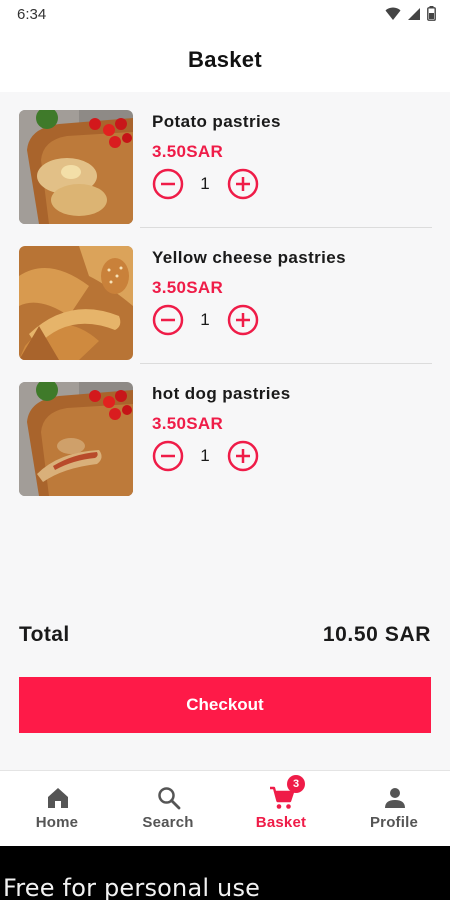 The image size is (450, 900). Describe the element at coordinates (169, 798) in the screenshot. I see `search-icon` at that location.